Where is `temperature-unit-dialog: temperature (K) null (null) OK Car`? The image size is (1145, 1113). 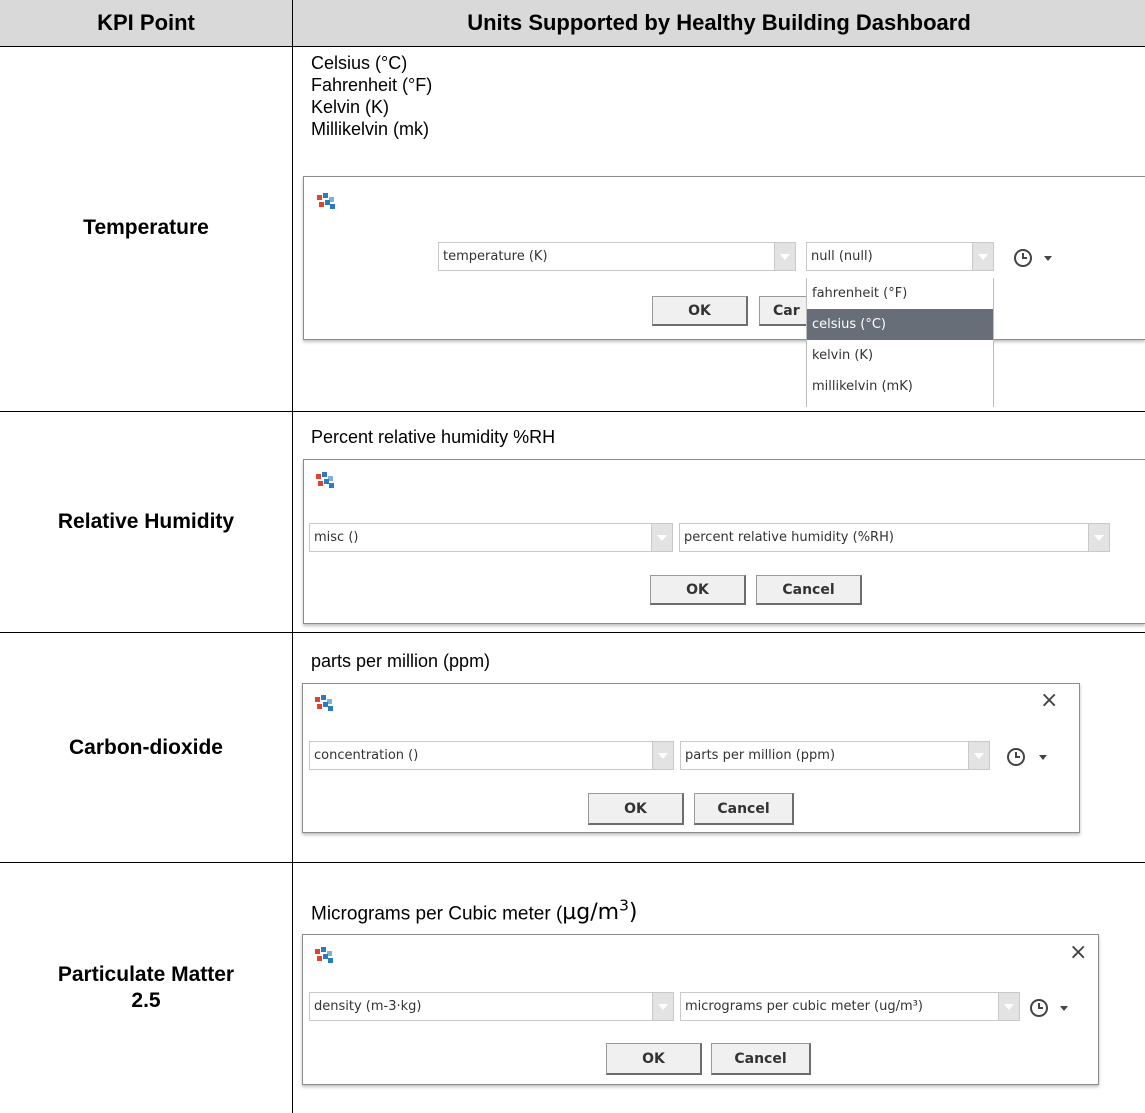 temperature-unit-dialog: temperature (K) null (null) OK Car is located at coordinates (724, 258).